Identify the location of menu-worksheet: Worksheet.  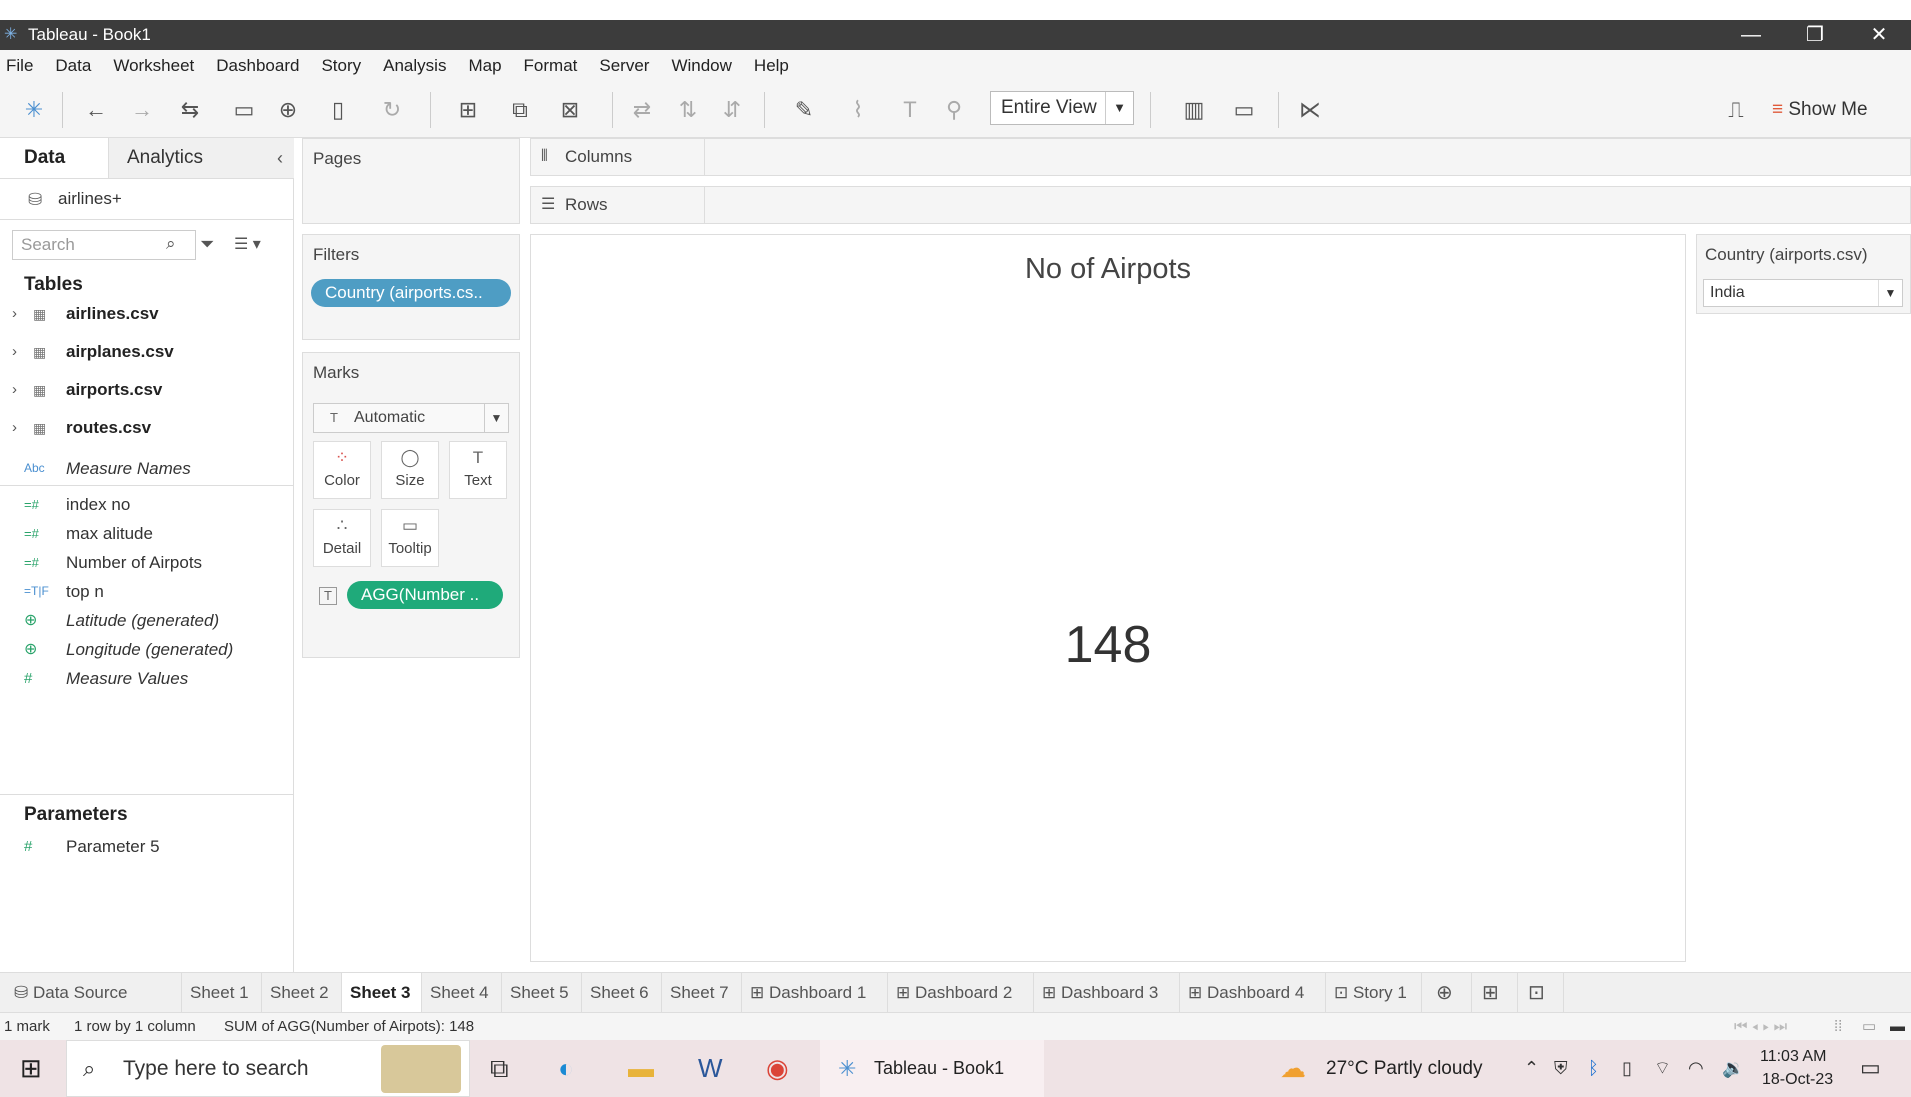
(153, 66).